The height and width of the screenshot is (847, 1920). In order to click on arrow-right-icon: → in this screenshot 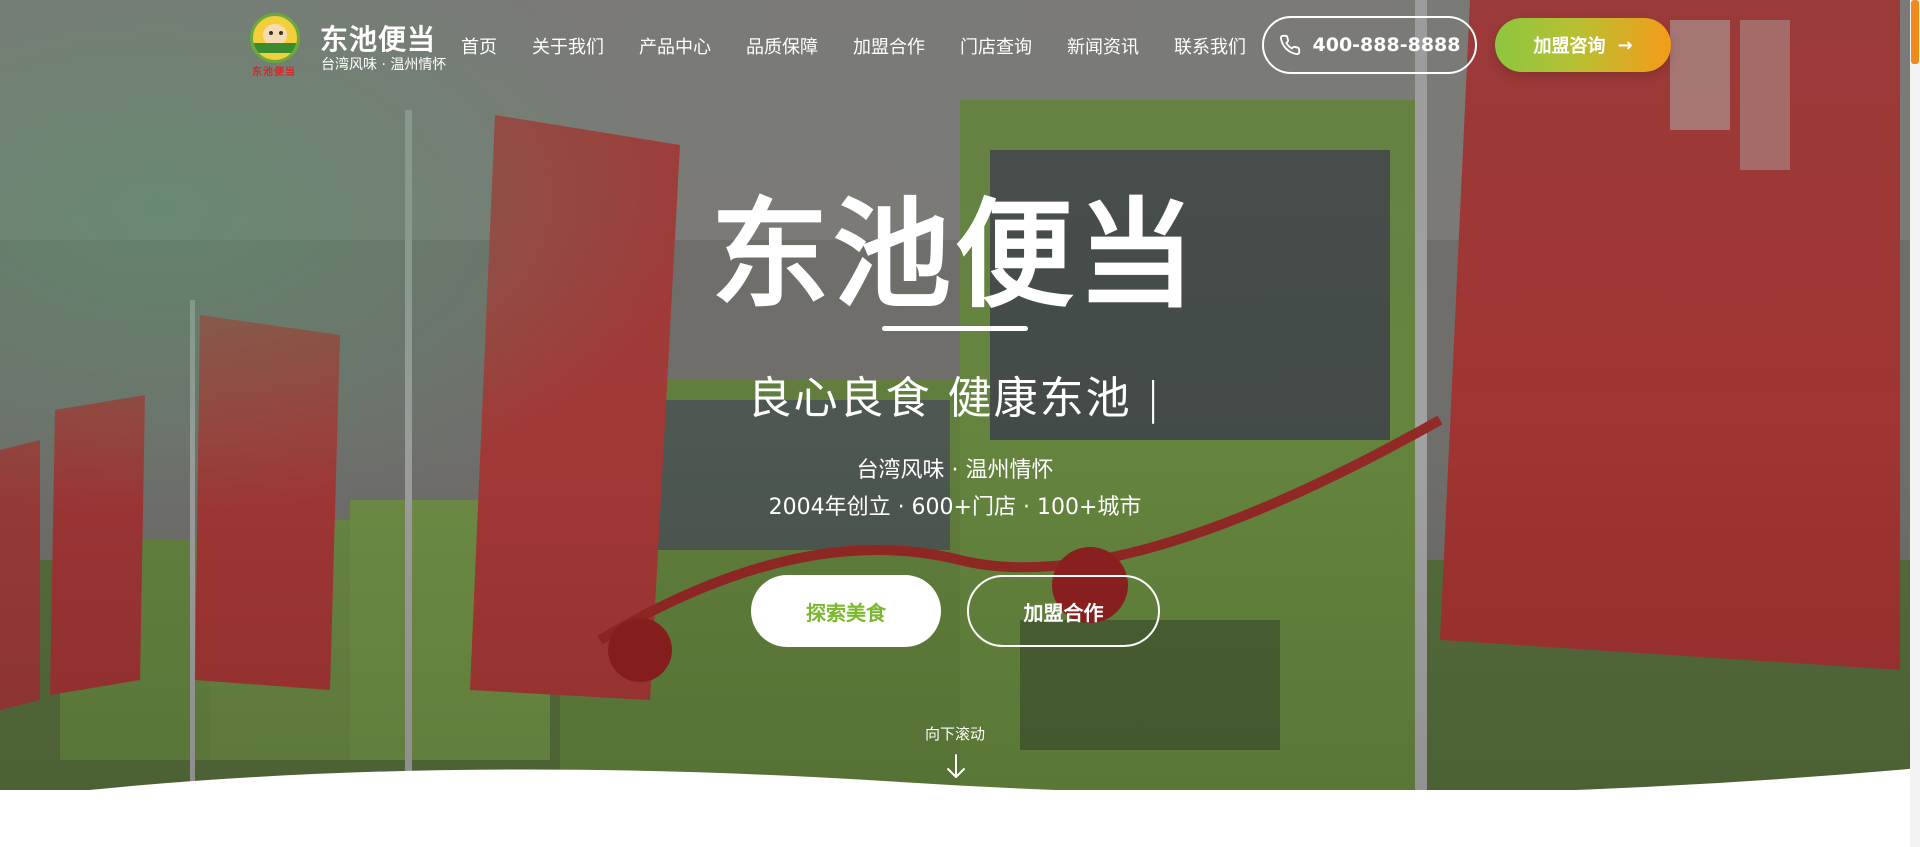, I will do `click(1625, 45)`.